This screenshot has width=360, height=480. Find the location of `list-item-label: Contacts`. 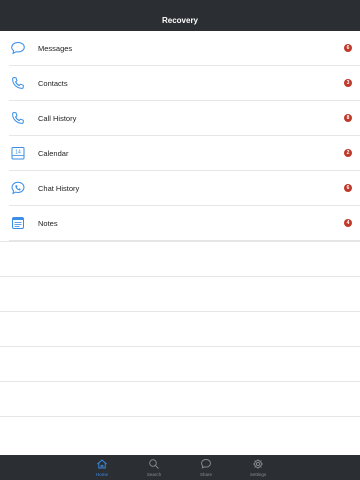

list-item-label: Contacts is located at coordinates (53, 83).